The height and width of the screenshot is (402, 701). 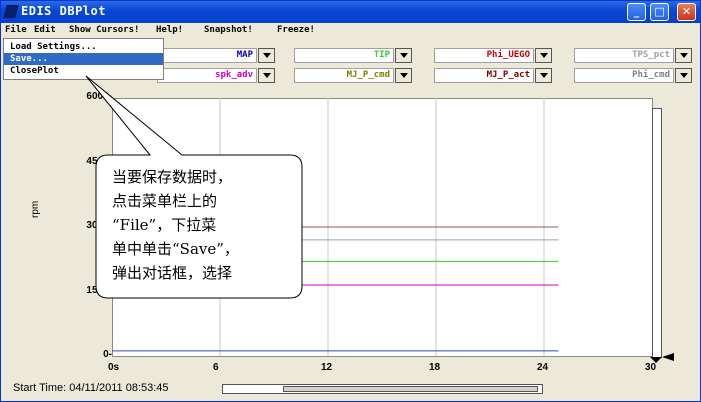 What do you see at coordinates (175, 249) in the screenshot?
I see `callout-line: 单中单击“Save”，` at bounding box center [175, 249].